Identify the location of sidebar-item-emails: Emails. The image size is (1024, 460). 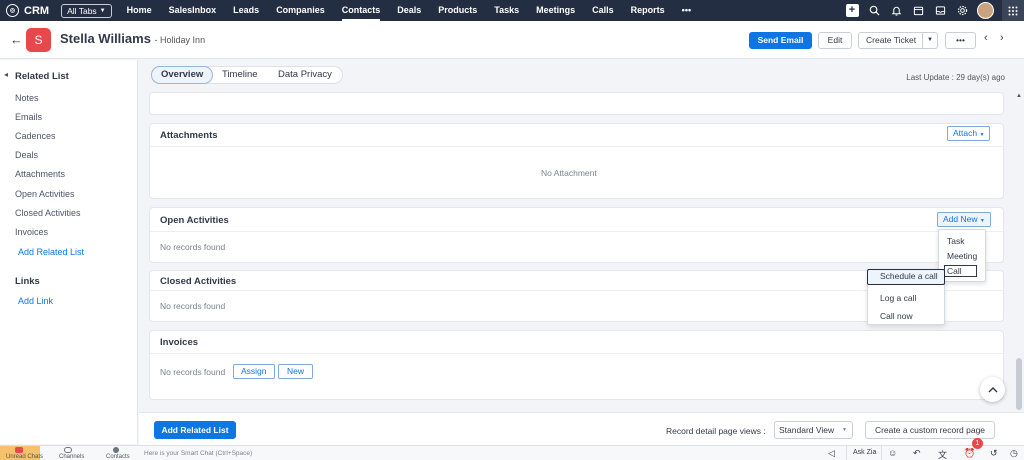
(28, 117).